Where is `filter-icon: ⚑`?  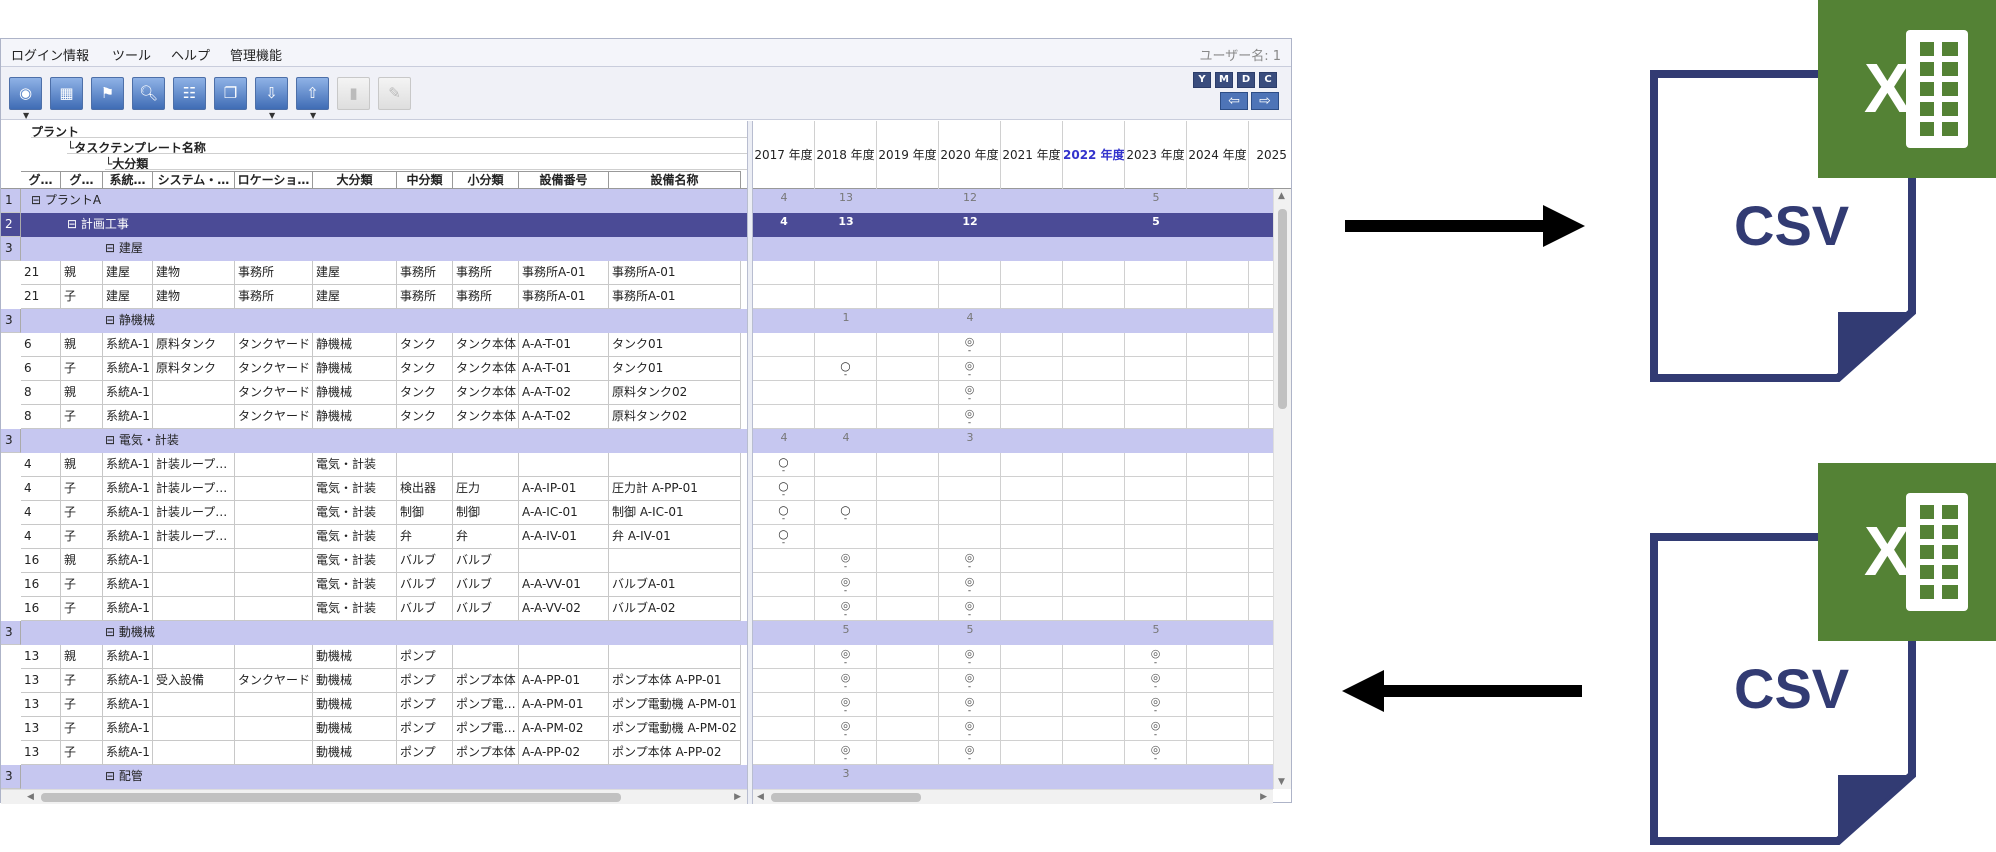 filter-icon: ⚑ is located at coordinates (107, 93).